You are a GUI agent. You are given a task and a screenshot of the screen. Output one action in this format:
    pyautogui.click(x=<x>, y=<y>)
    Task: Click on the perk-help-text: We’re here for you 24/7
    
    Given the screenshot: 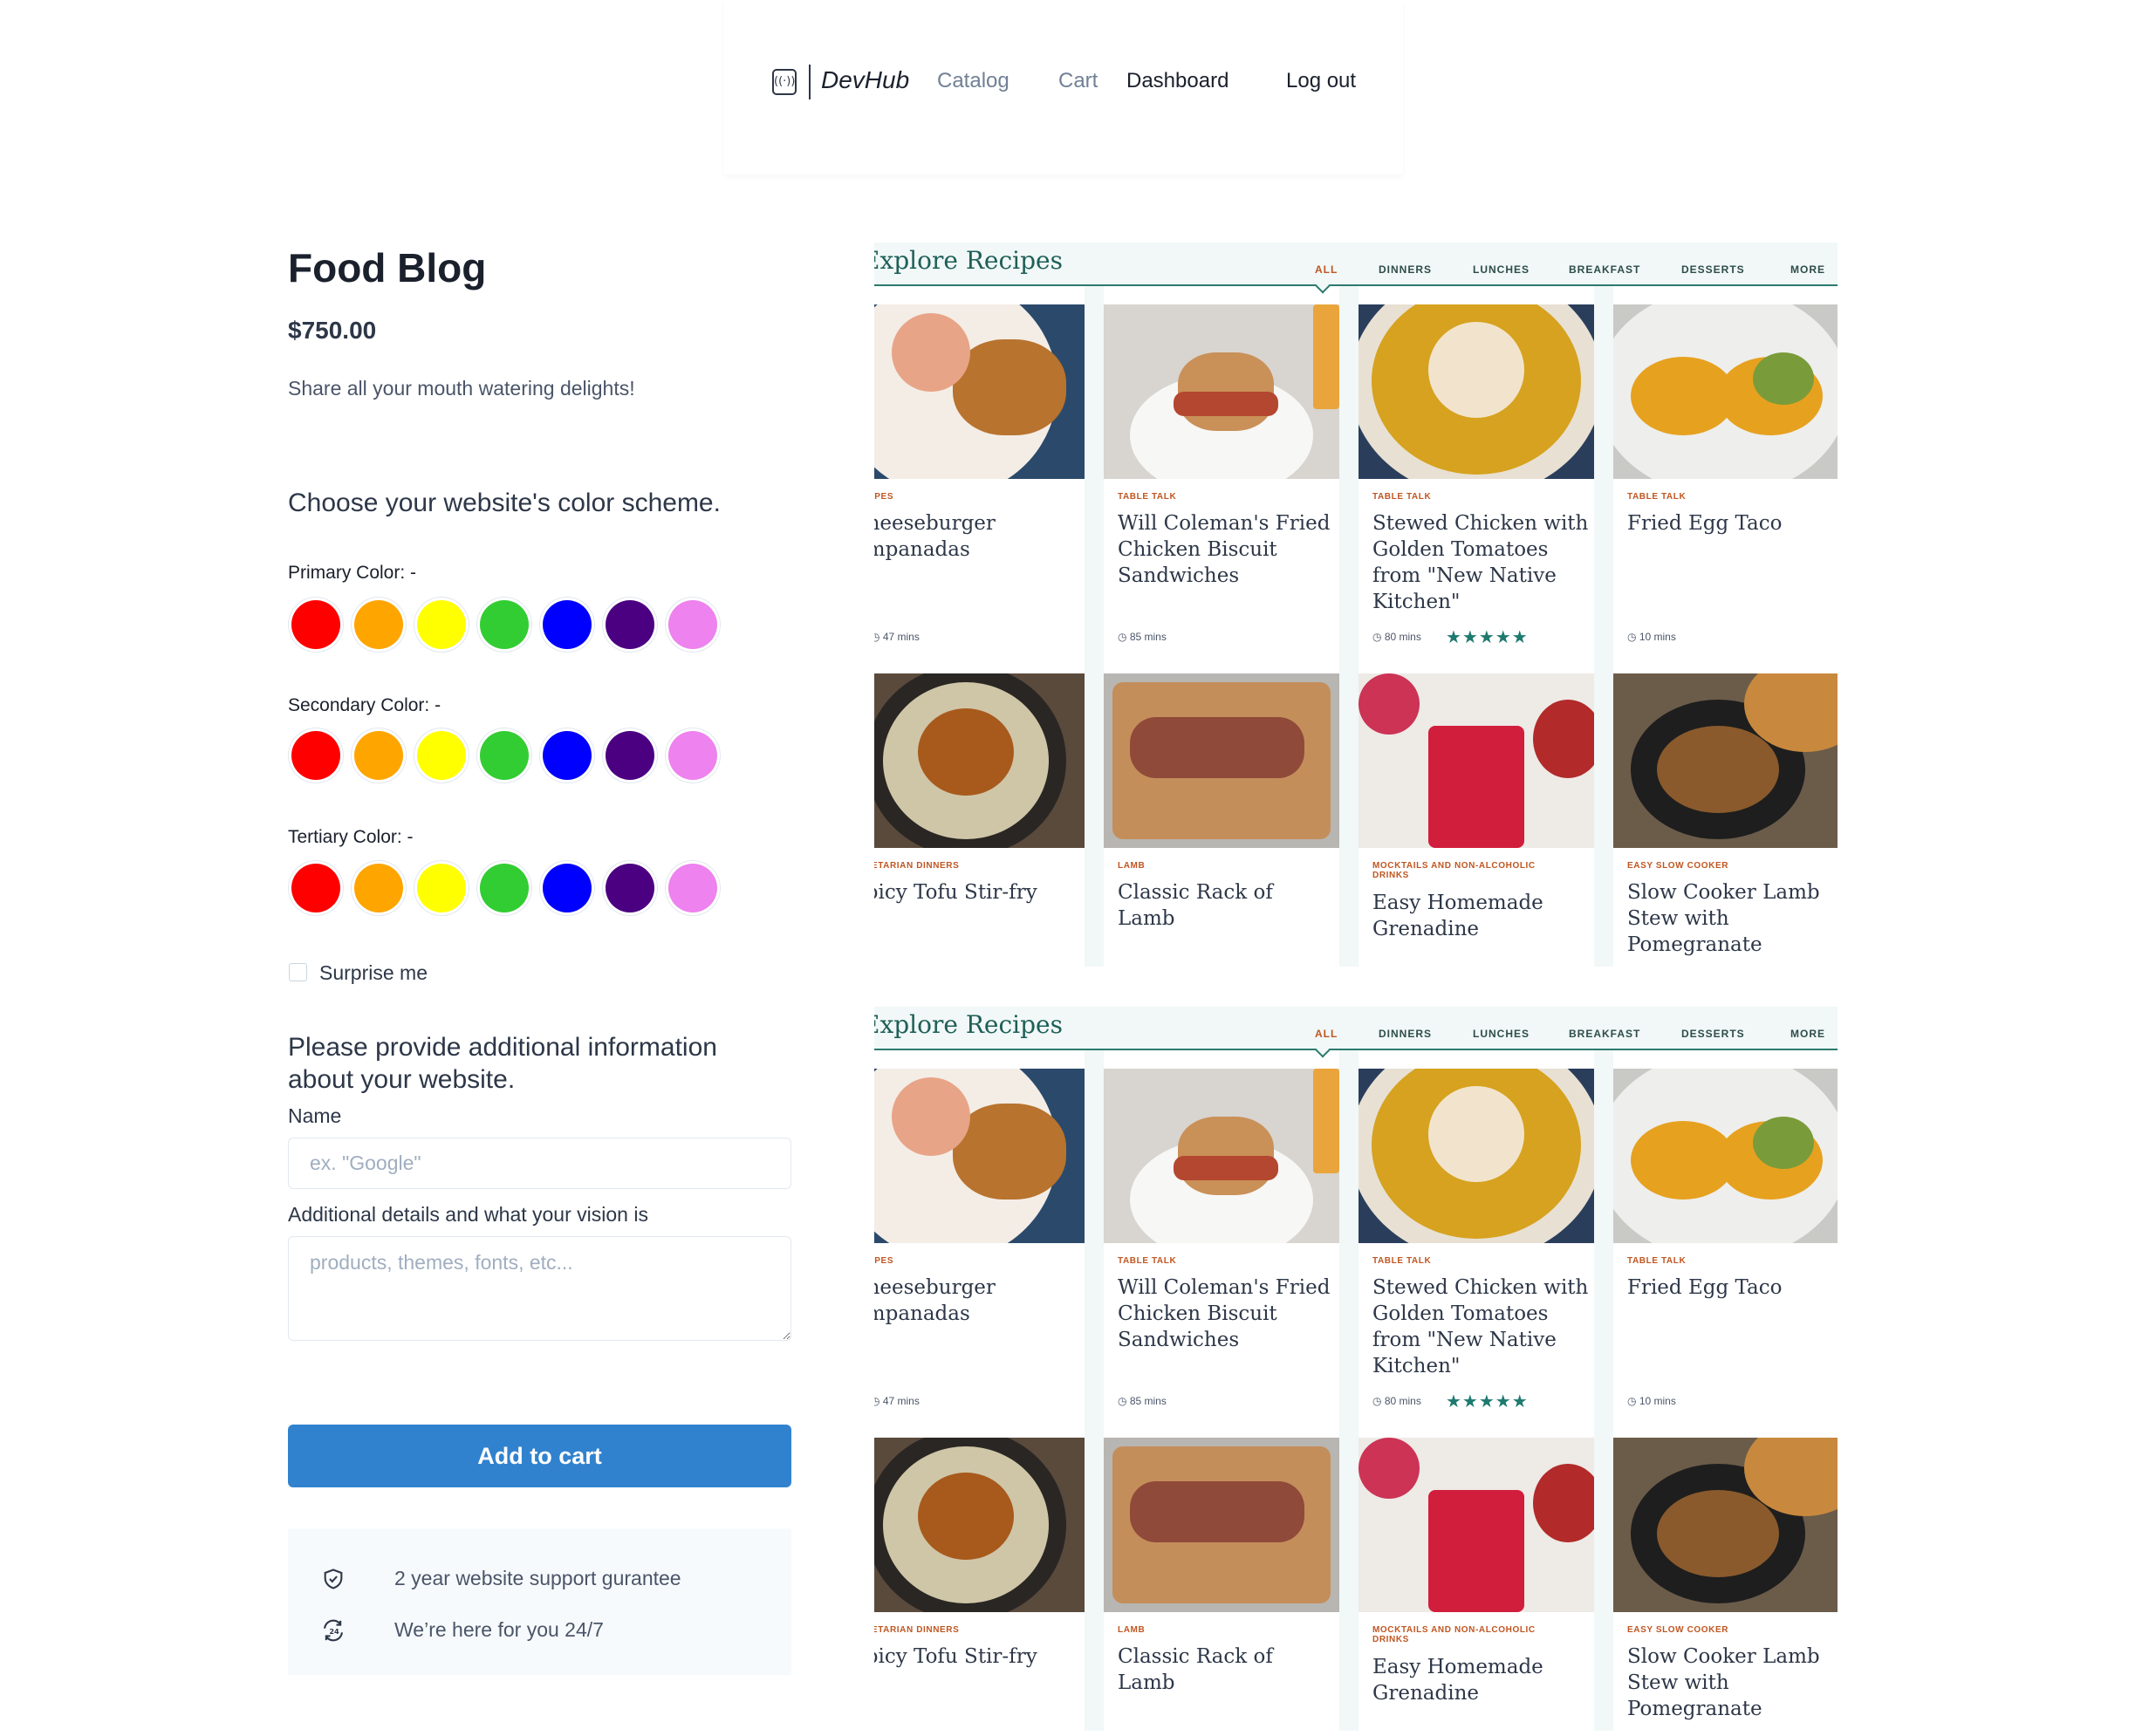 What is the action you would take?
    pyautogui.click(x=499, y=1629)
    